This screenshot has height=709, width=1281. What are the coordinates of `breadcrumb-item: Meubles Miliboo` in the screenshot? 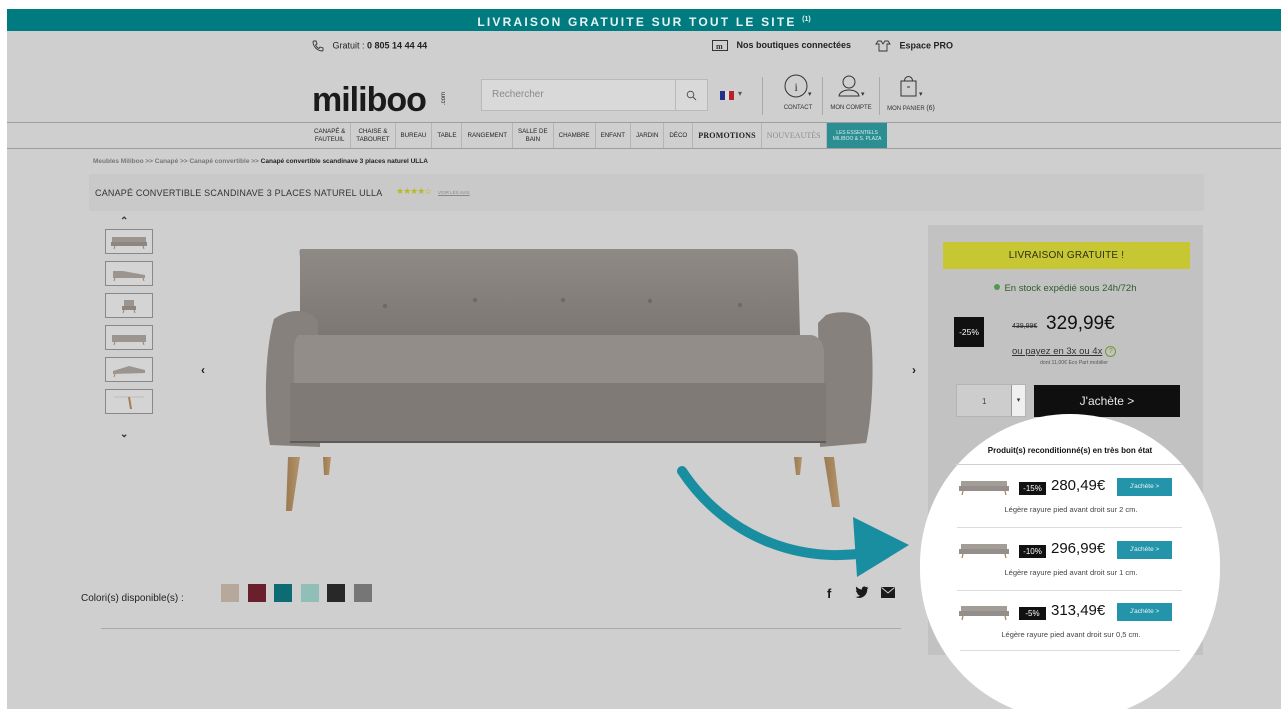 It's located at (118, 161).